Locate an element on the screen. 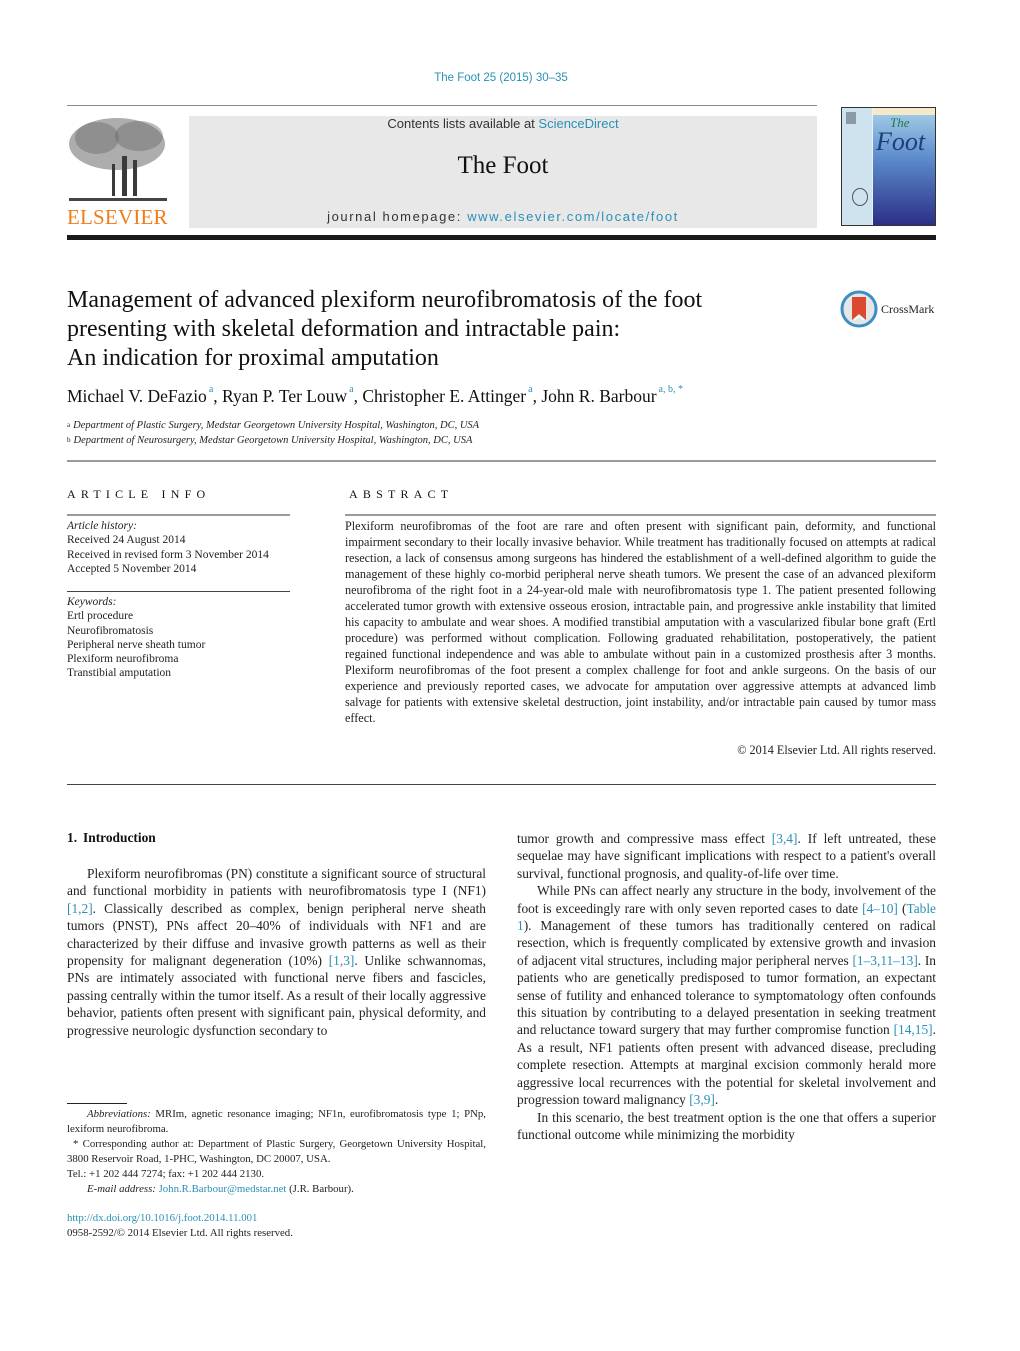 This screenshot has width=1020, height=1351. keyword-item: Peripheral nerve sheath tumor is located at coordinates (136, 644).